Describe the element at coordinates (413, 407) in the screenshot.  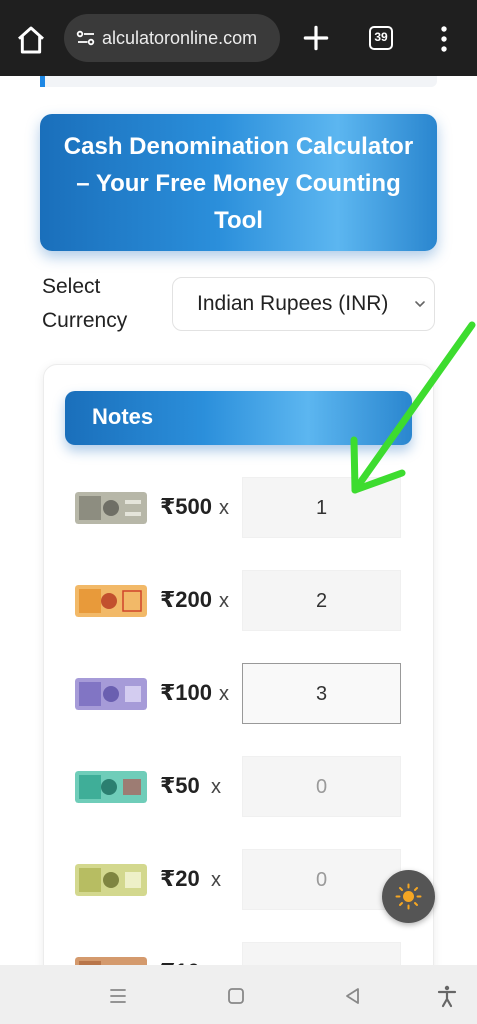
I see `annotation-arrow` at that location.